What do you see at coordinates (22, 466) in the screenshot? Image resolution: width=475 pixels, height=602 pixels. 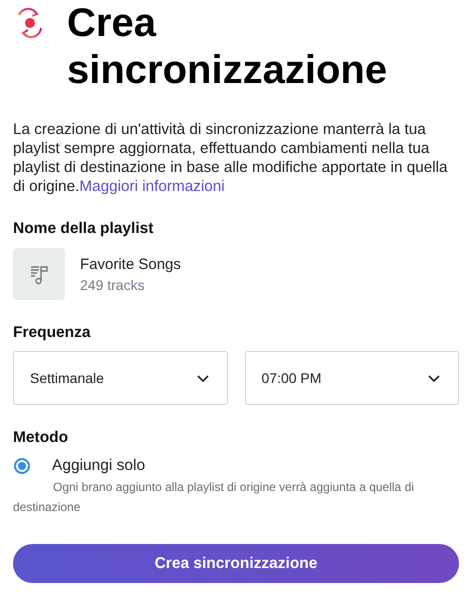 I see `radio-button` at bounding box center [22, 466].